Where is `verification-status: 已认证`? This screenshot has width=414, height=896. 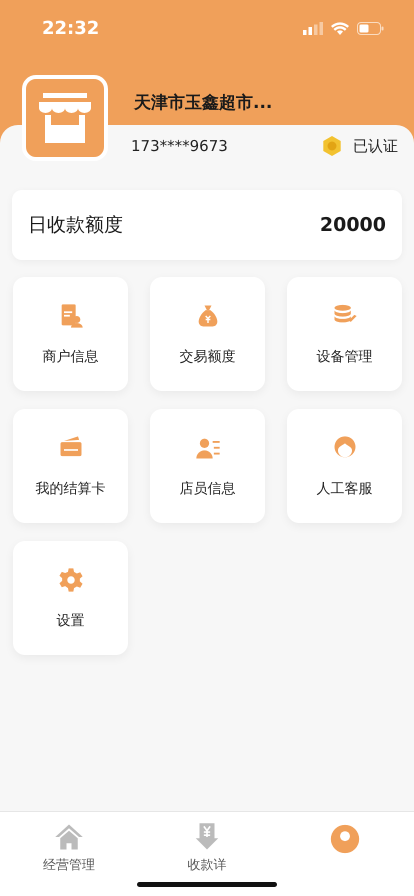
verification-status: 已认证 is located at coordinates (375, 146).